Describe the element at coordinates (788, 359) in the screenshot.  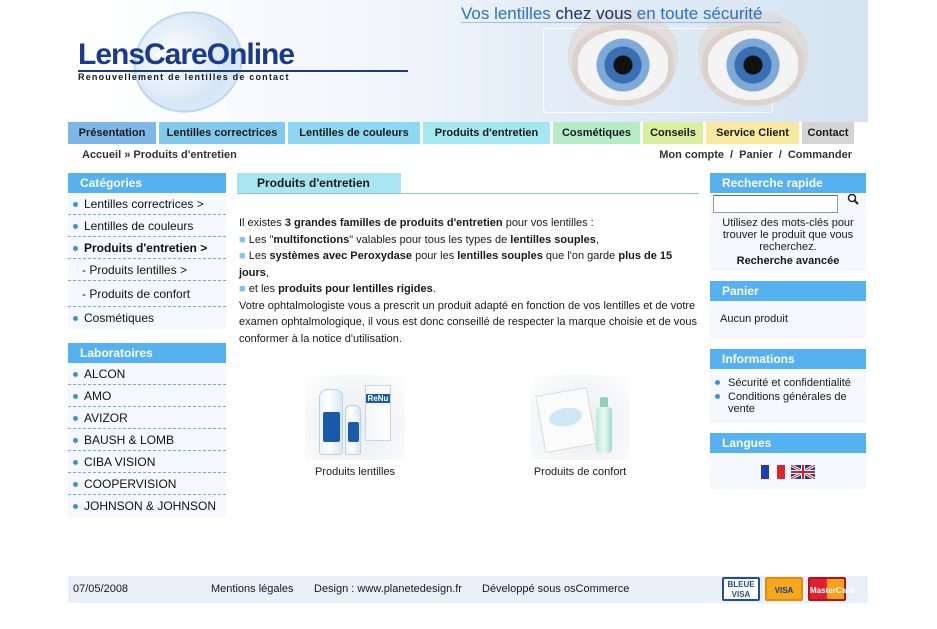
I see `info-header: Informations` at that location.